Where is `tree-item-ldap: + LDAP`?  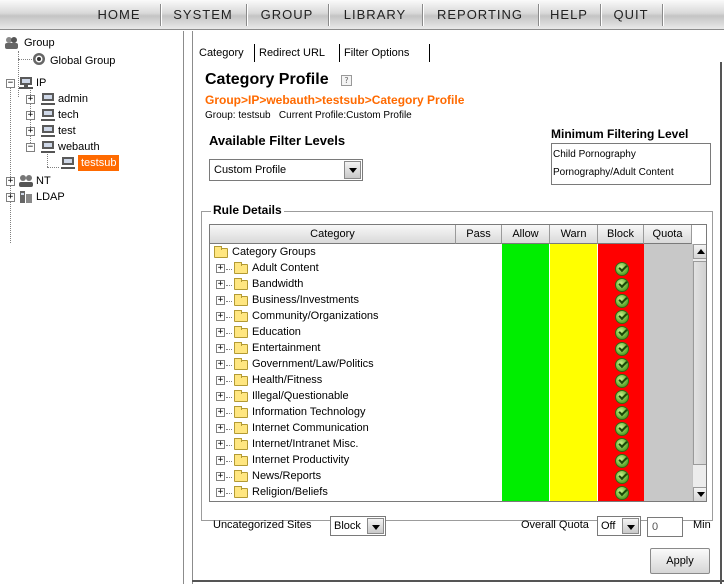
tree-item-ldap: + LDAP is located at coordinates (39, 197).